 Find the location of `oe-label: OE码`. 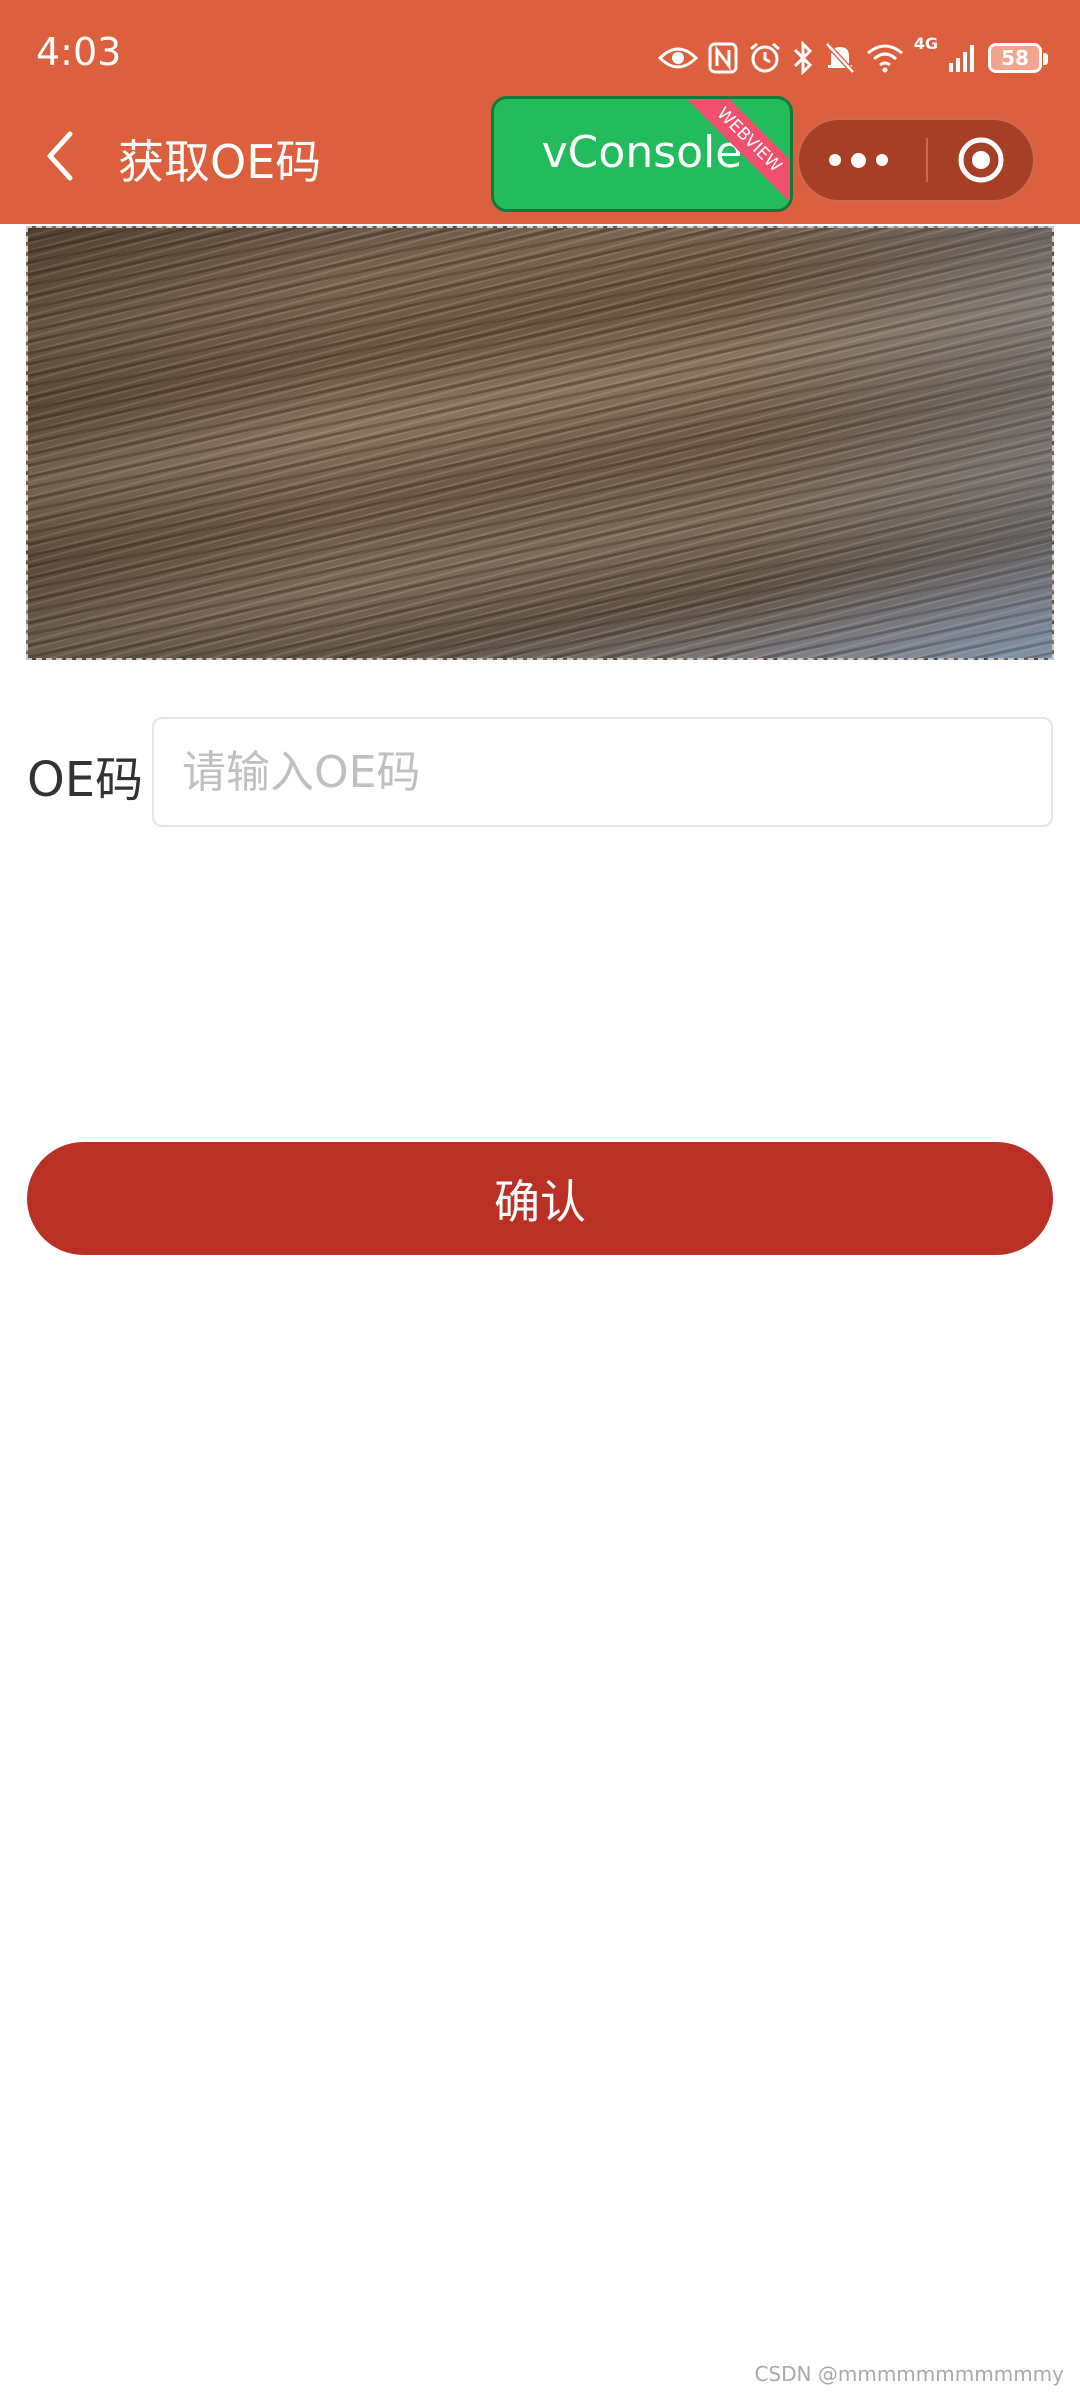

oe-label: OE码 is located at coordinates (85, 780).